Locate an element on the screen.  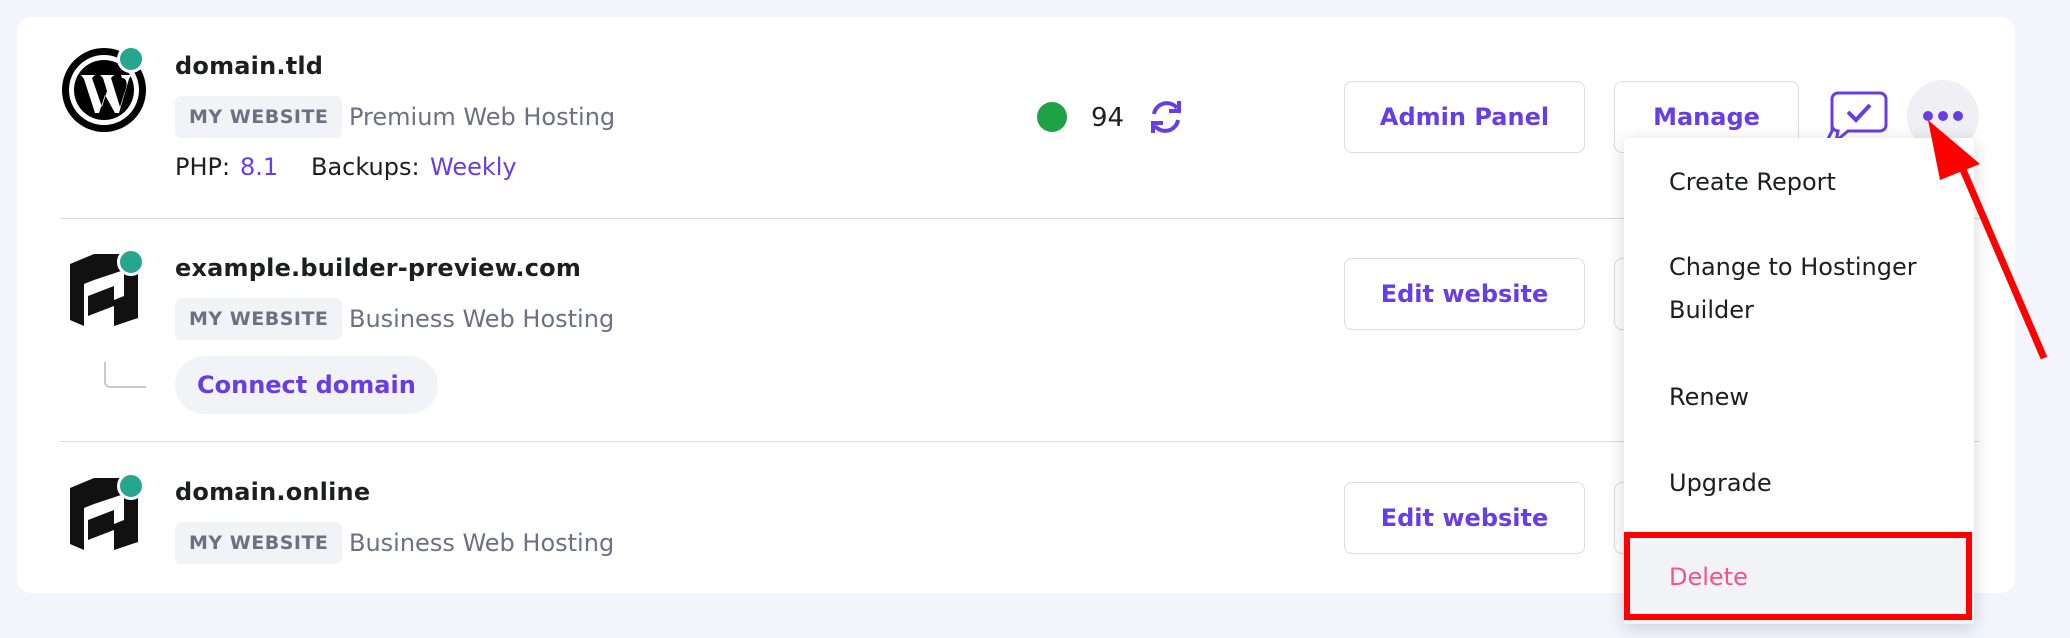
edit-website-button-2: Edit website is located at coordinates (1464, 518).